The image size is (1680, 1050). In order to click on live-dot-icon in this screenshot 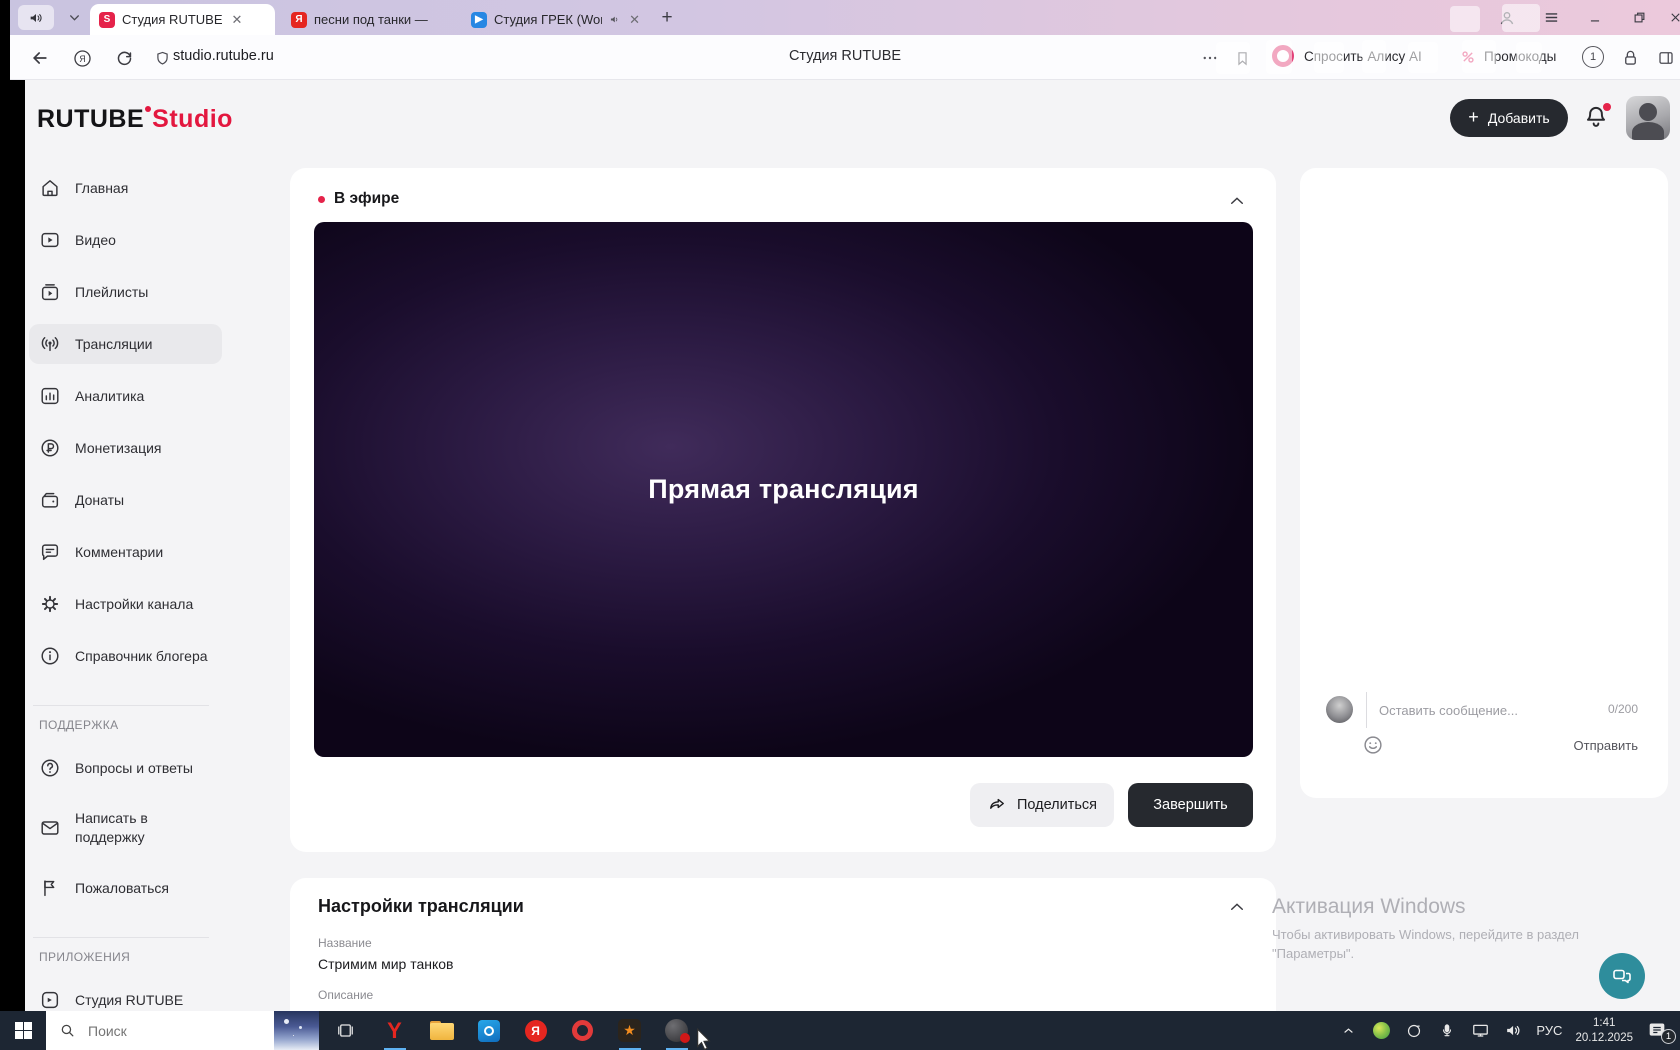, I will do `click(321, 199)`.